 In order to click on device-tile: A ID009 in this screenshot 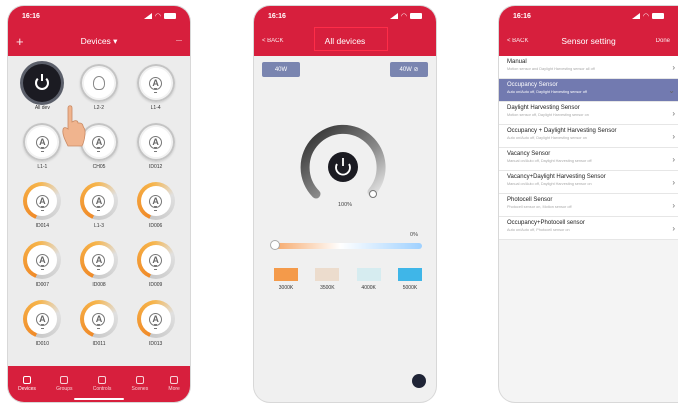, I will do `click(155, 264)`.